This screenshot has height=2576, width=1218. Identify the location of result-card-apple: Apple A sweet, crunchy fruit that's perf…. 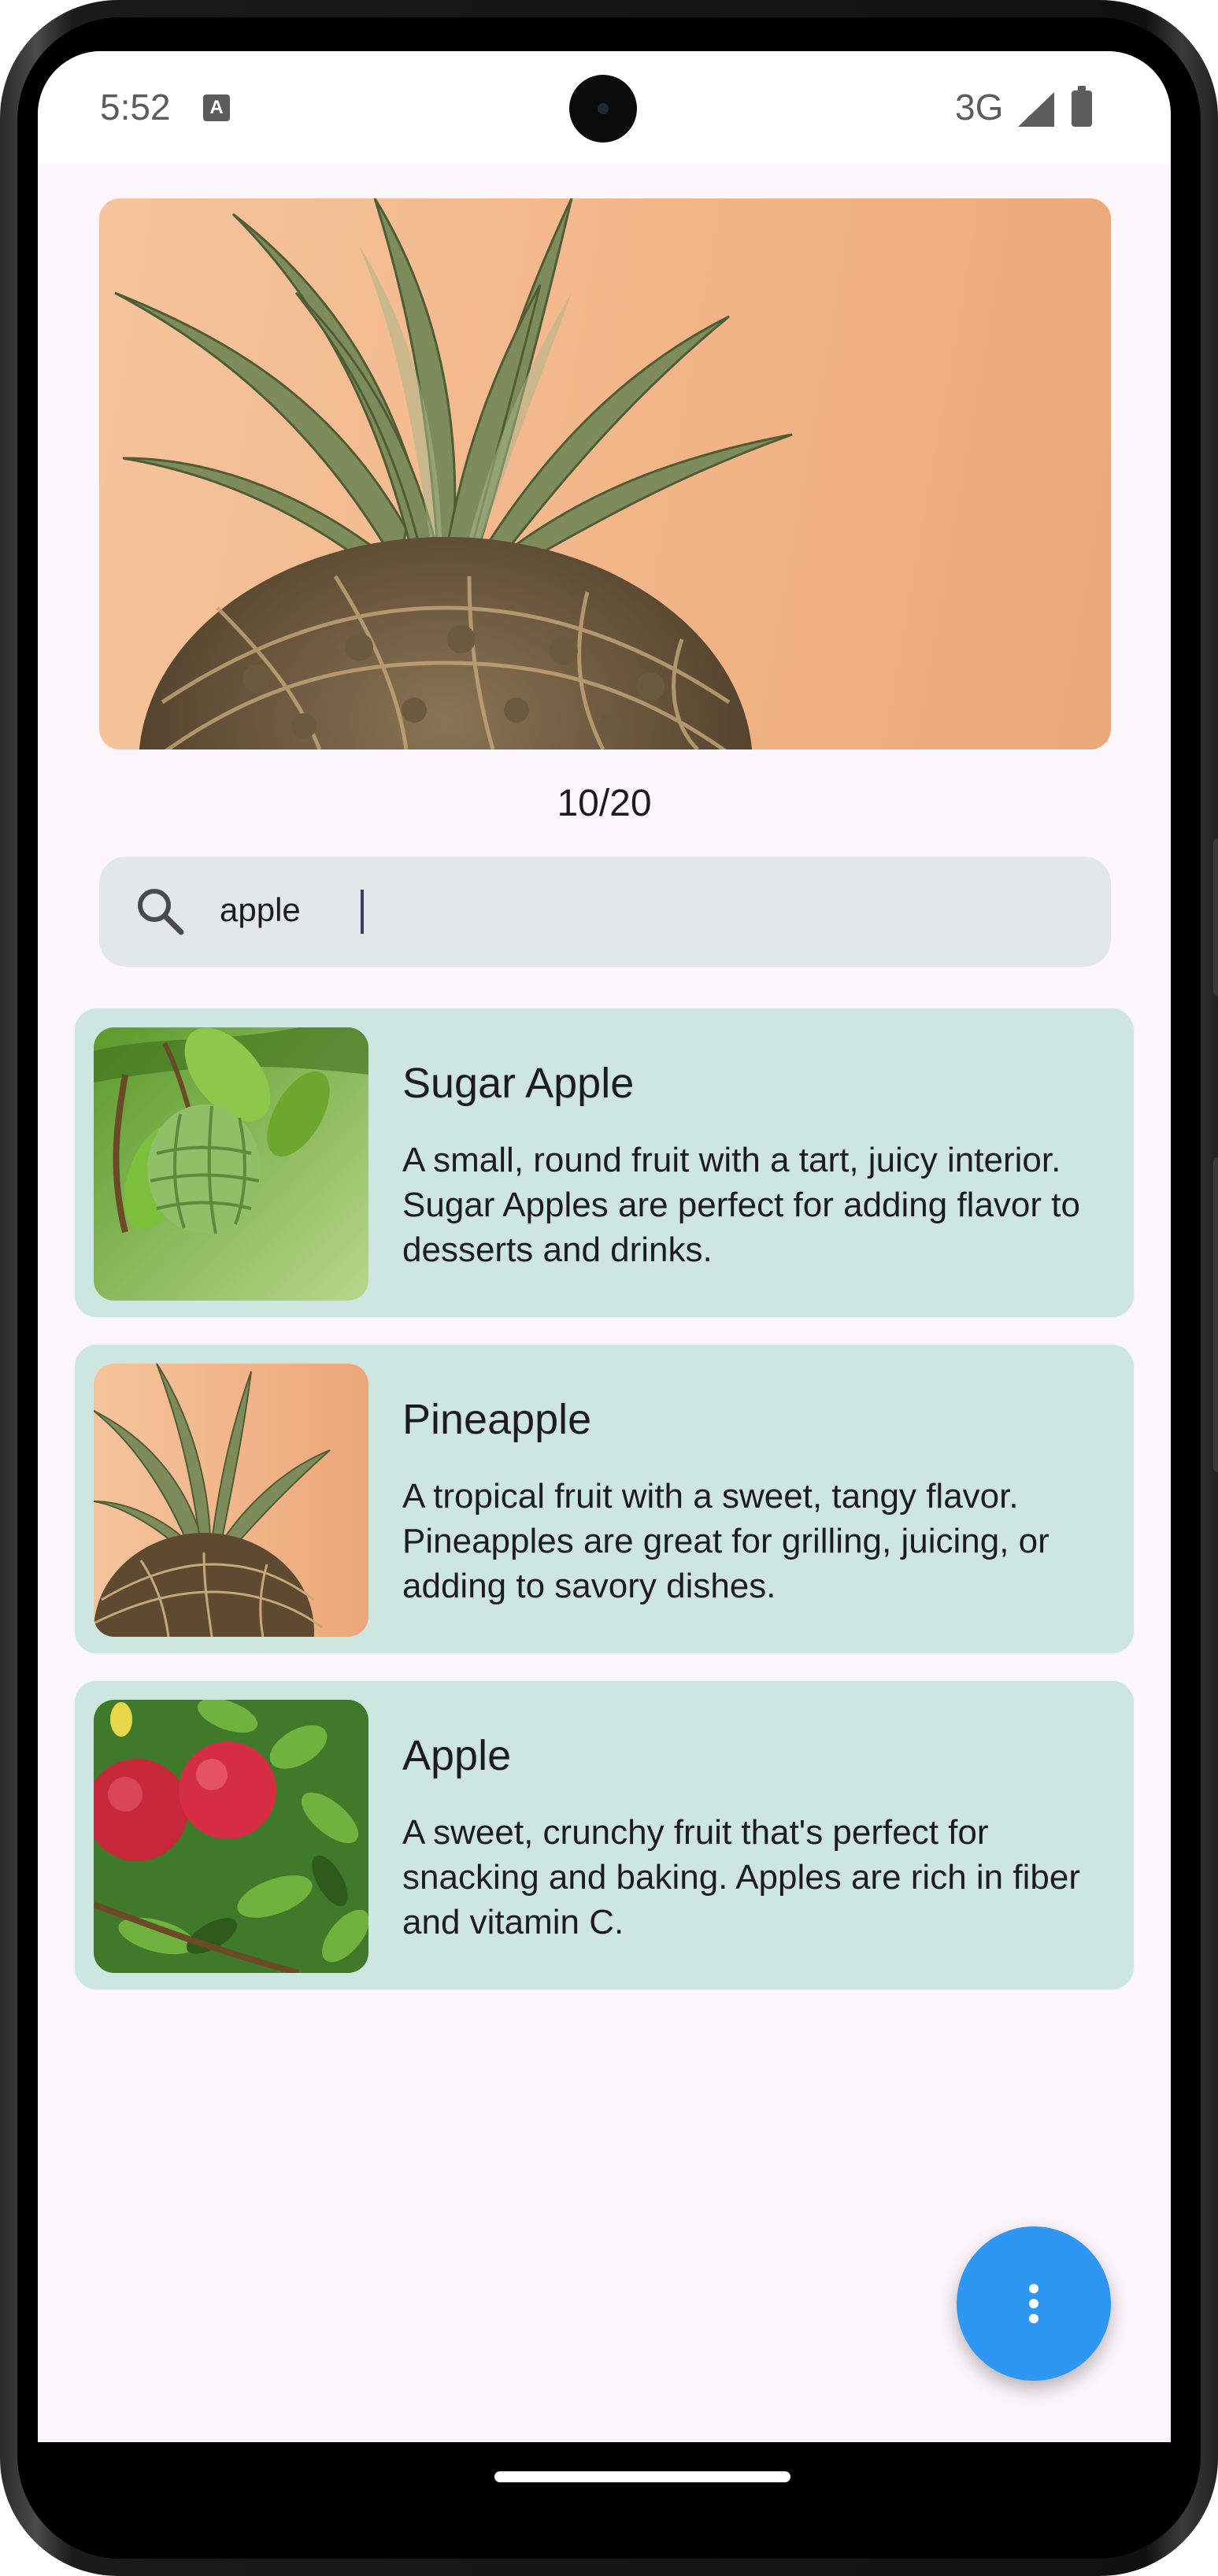
(604, 1835).